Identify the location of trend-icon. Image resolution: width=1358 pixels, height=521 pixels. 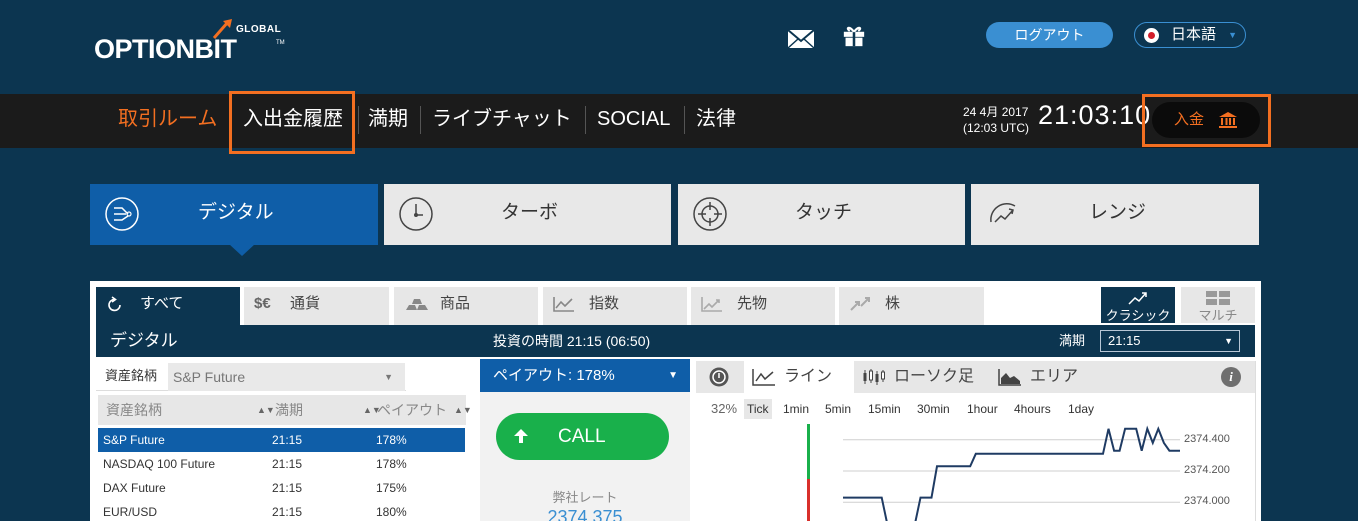
(1003, 213).